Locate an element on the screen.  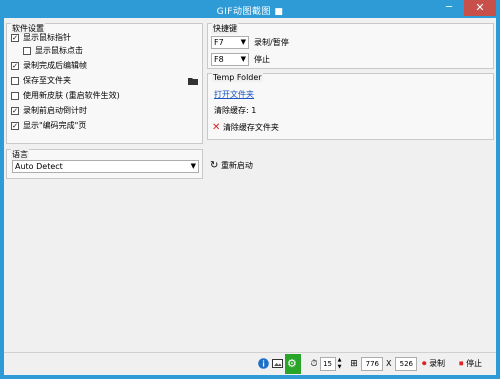
option-show-clicks: 显示鼠标点击 is located at coordinates (102, 51).